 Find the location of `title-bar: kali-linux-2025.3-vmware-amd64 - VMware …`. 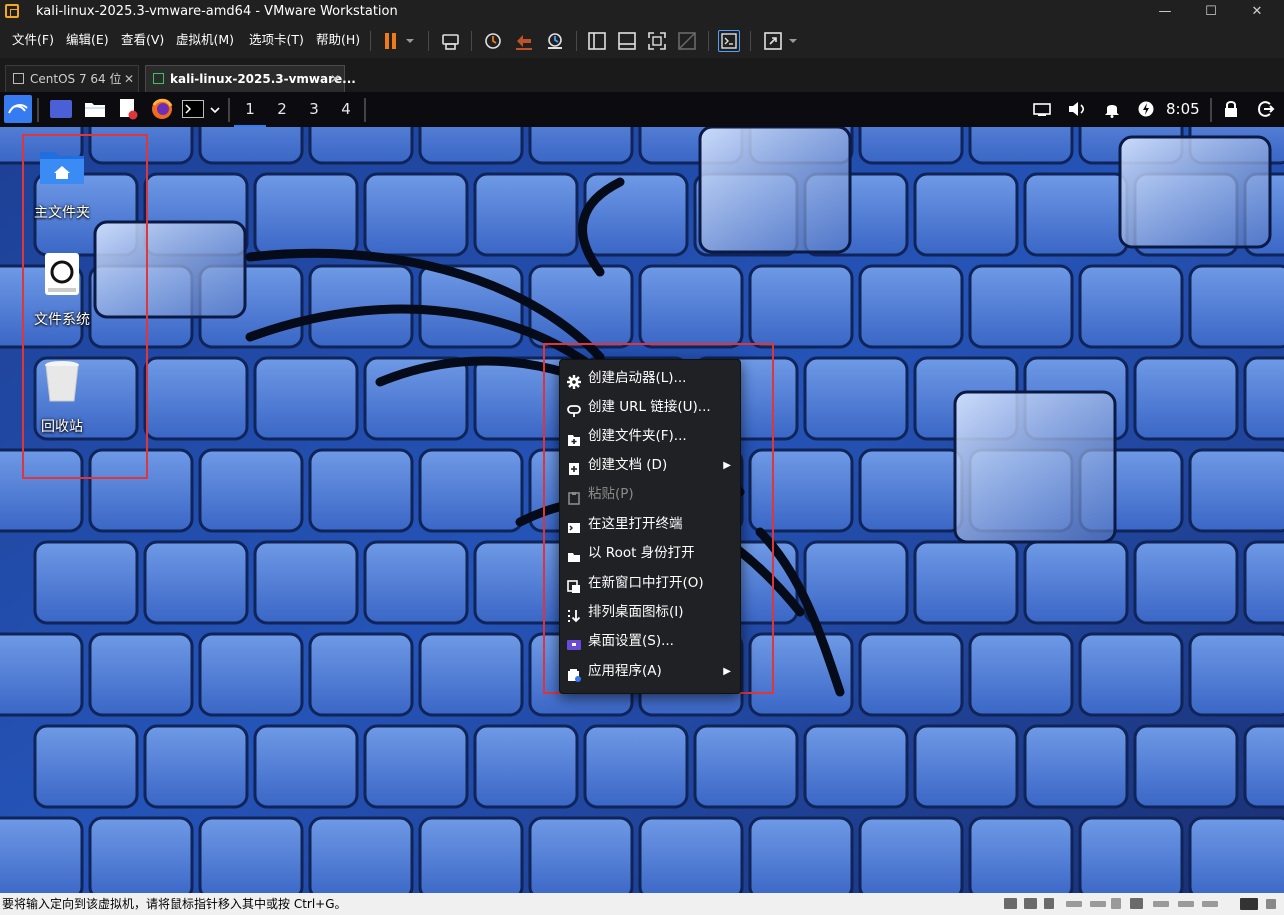

title-bar: kali-linux-2025.3-vmware-amd64 - VMware … is located at coordinates (642, 12).